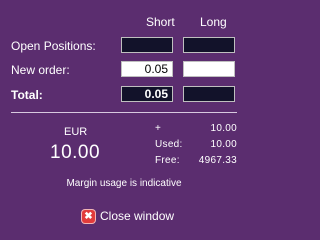  I want to click on total-label: Total:, so click(27, 95).